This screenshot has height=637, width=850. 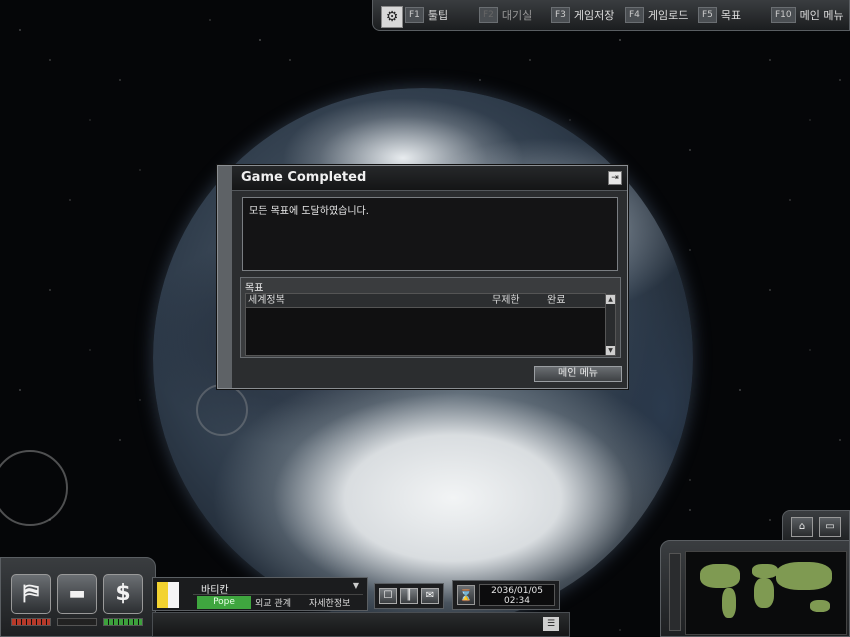 I want to click on menu-load-game-label: 게임로드, so click(x=668, y=15).